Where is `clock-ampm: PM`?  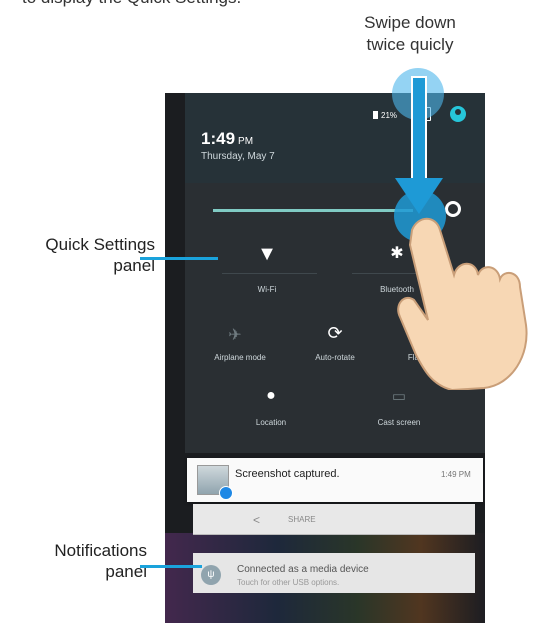
clock-ampm: PM is located at coordinates (246, 141).